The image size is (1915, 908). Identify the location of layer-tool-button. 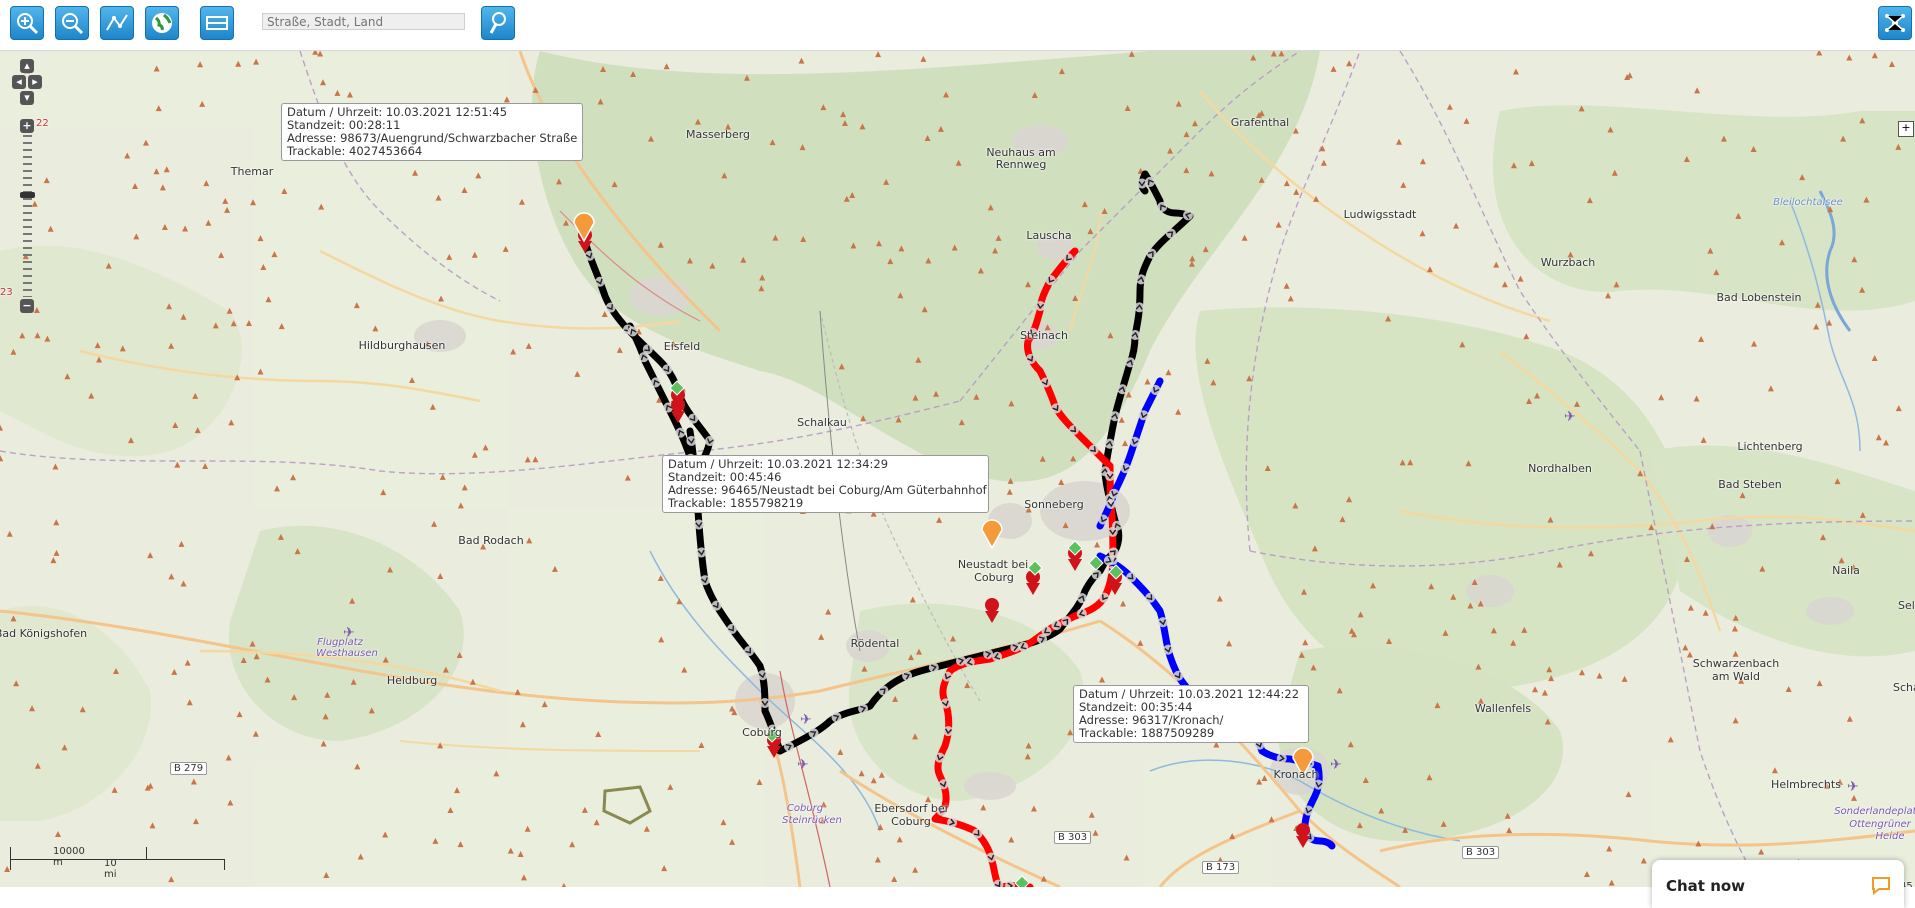
(1895, 23).